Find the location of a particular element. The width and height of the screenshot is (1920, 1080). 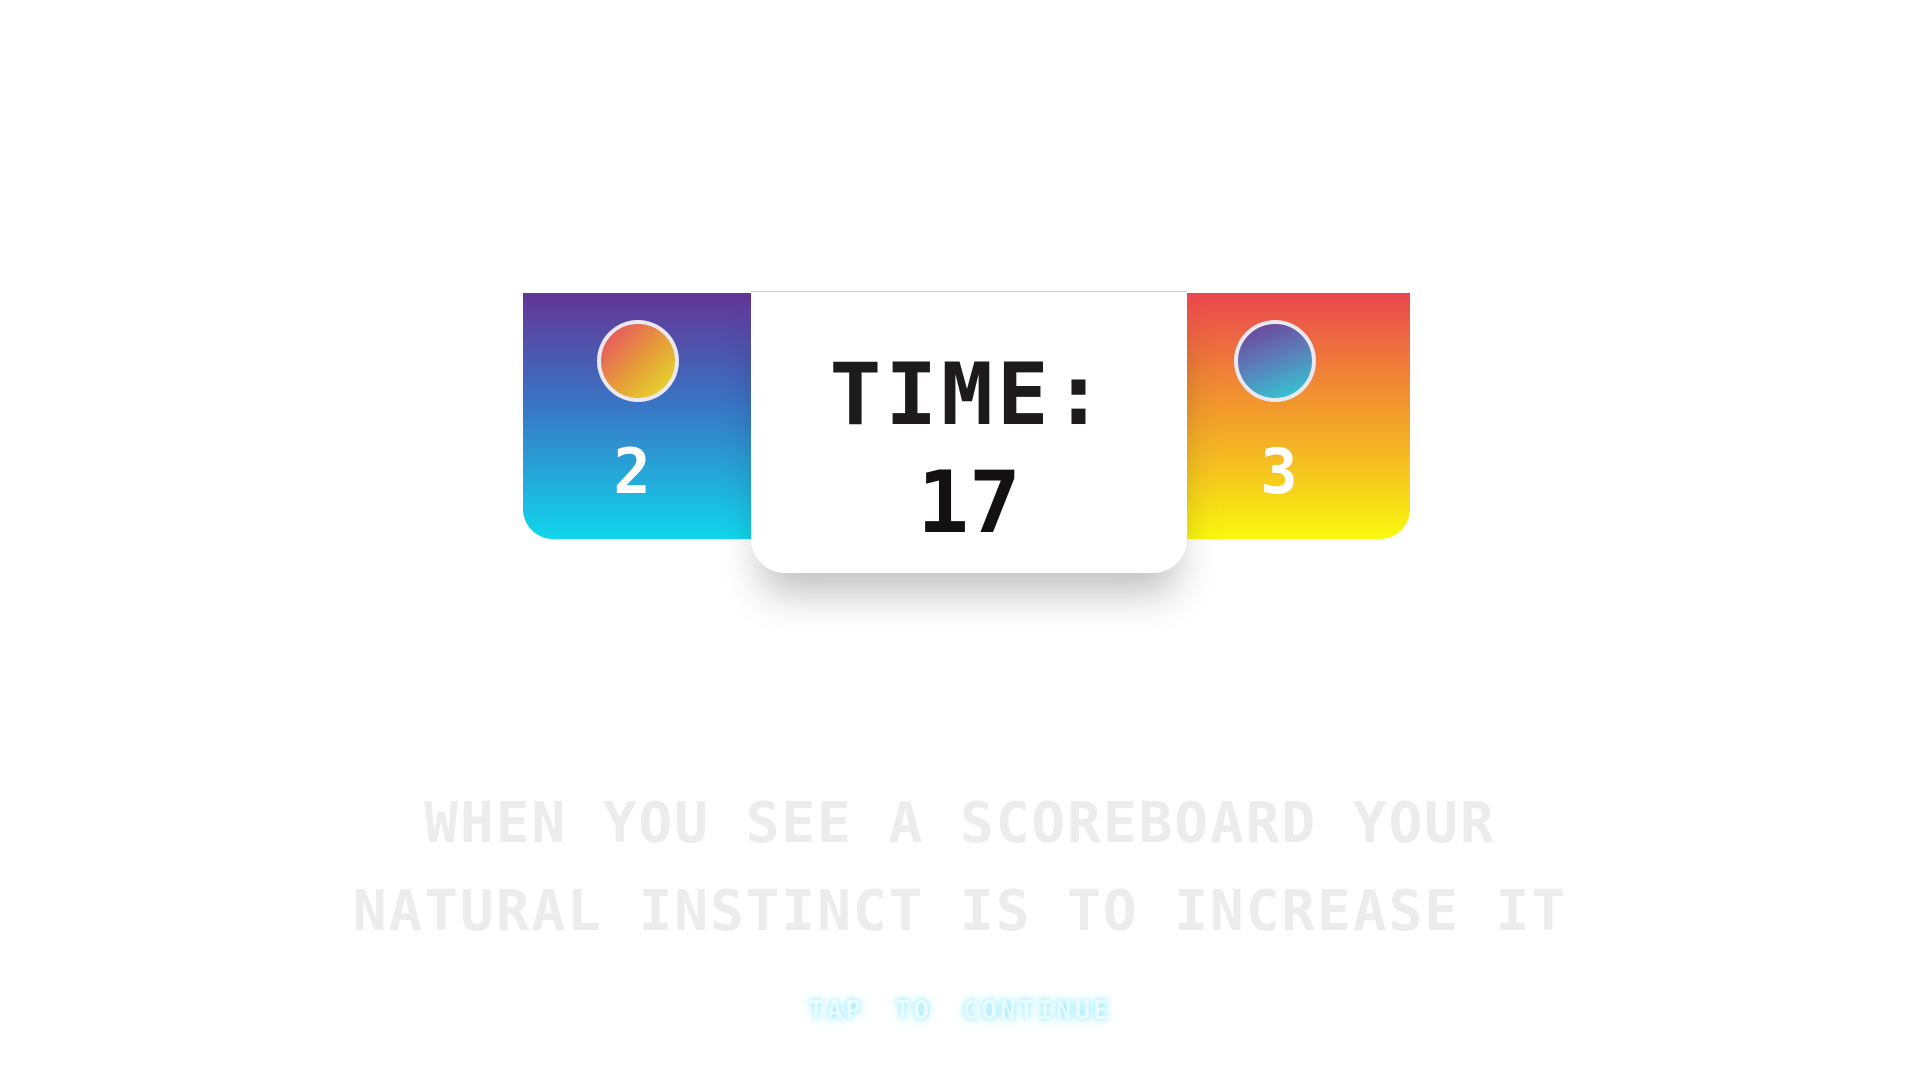

timer-value: 17 is located at coordinates (969, 503).